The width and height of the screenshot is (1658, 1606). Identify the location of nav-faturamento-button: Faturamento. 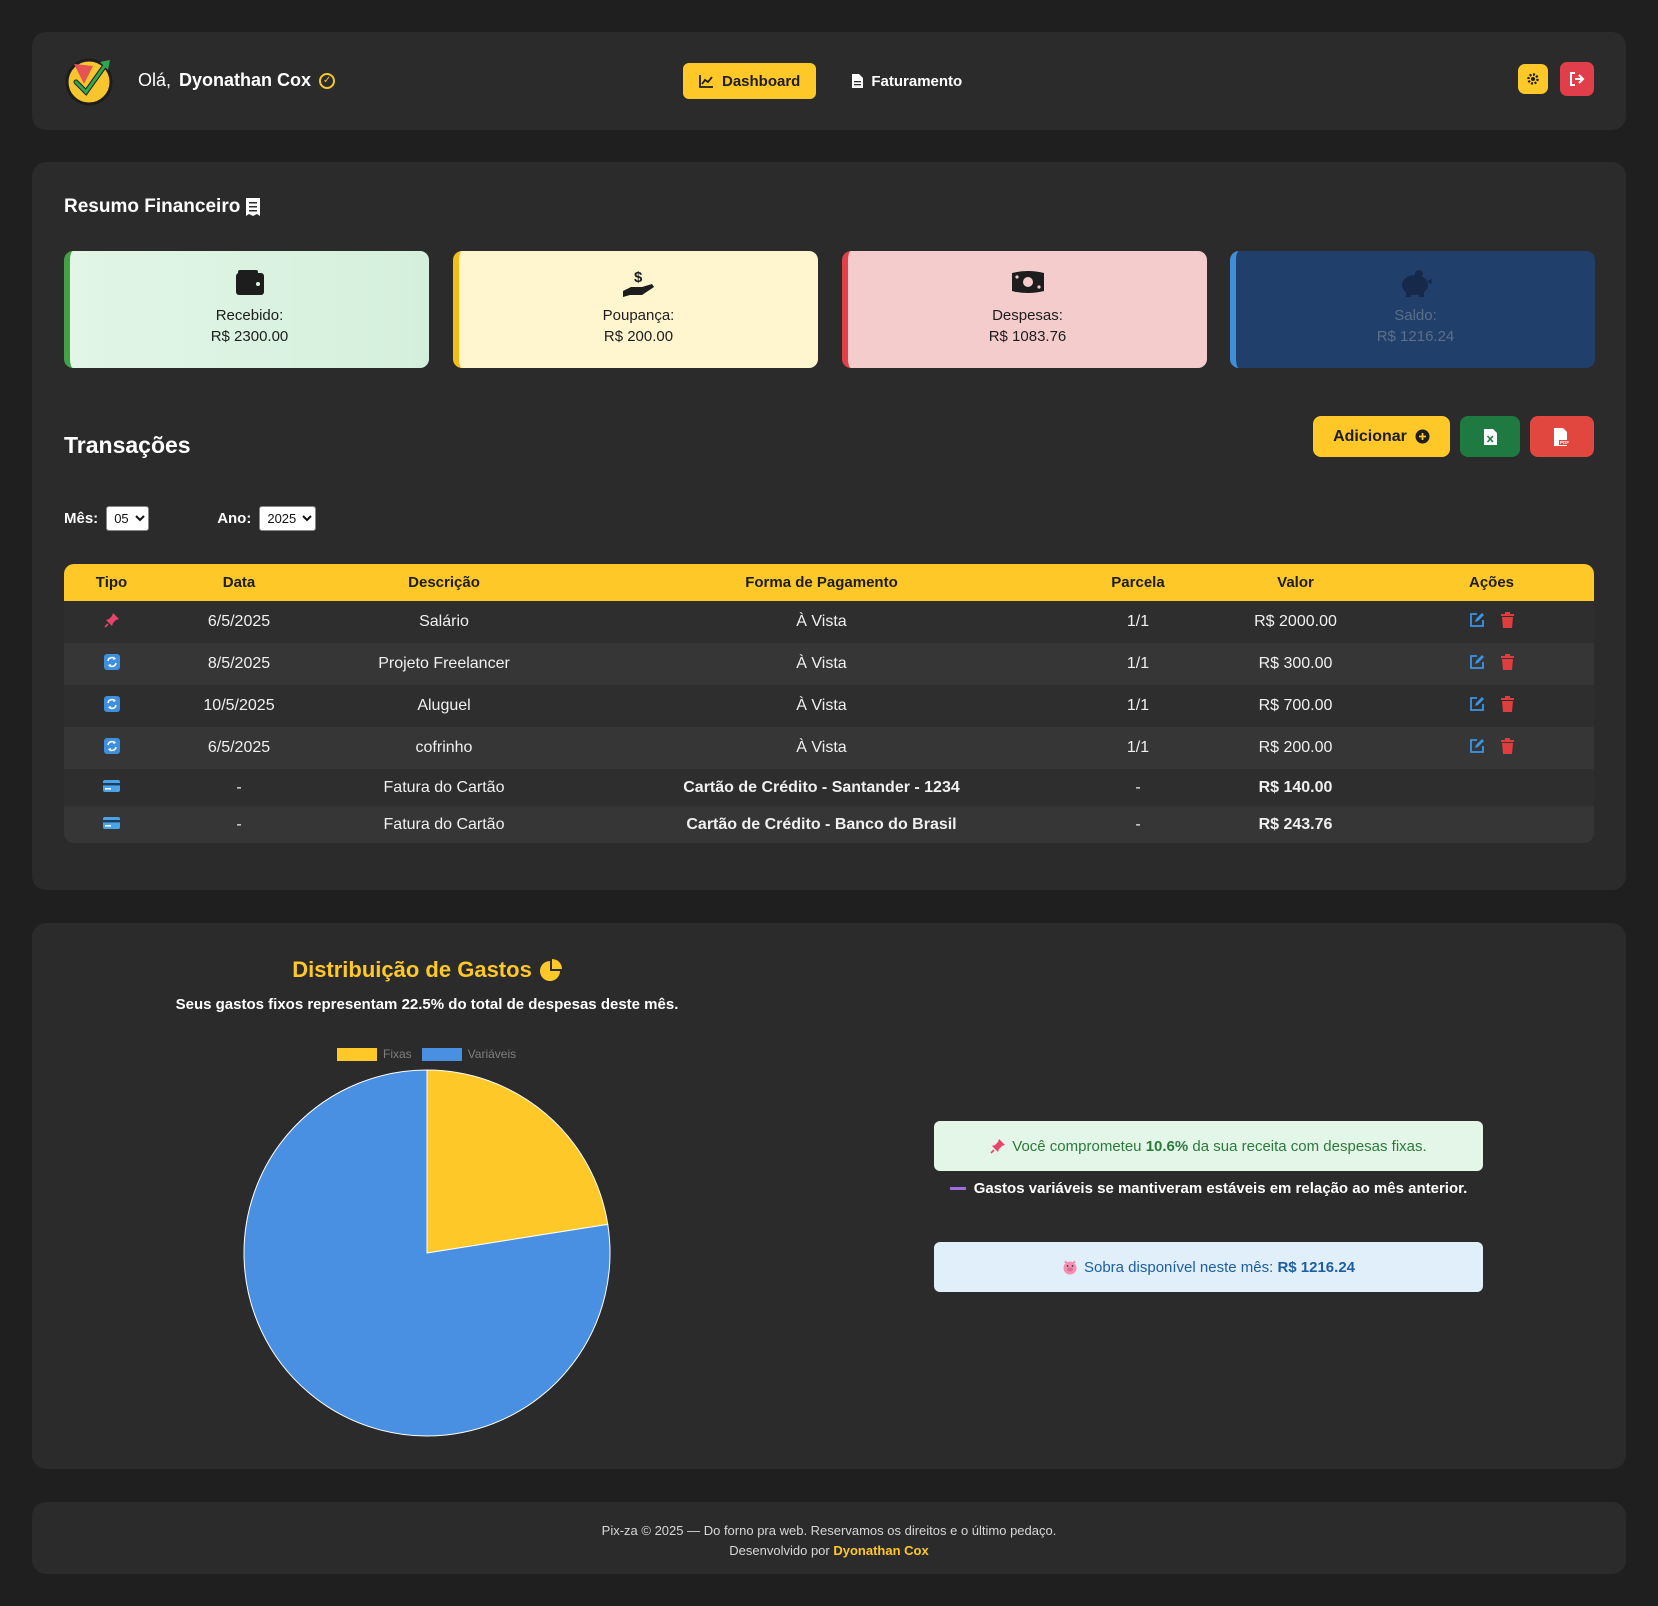
(907, 81).